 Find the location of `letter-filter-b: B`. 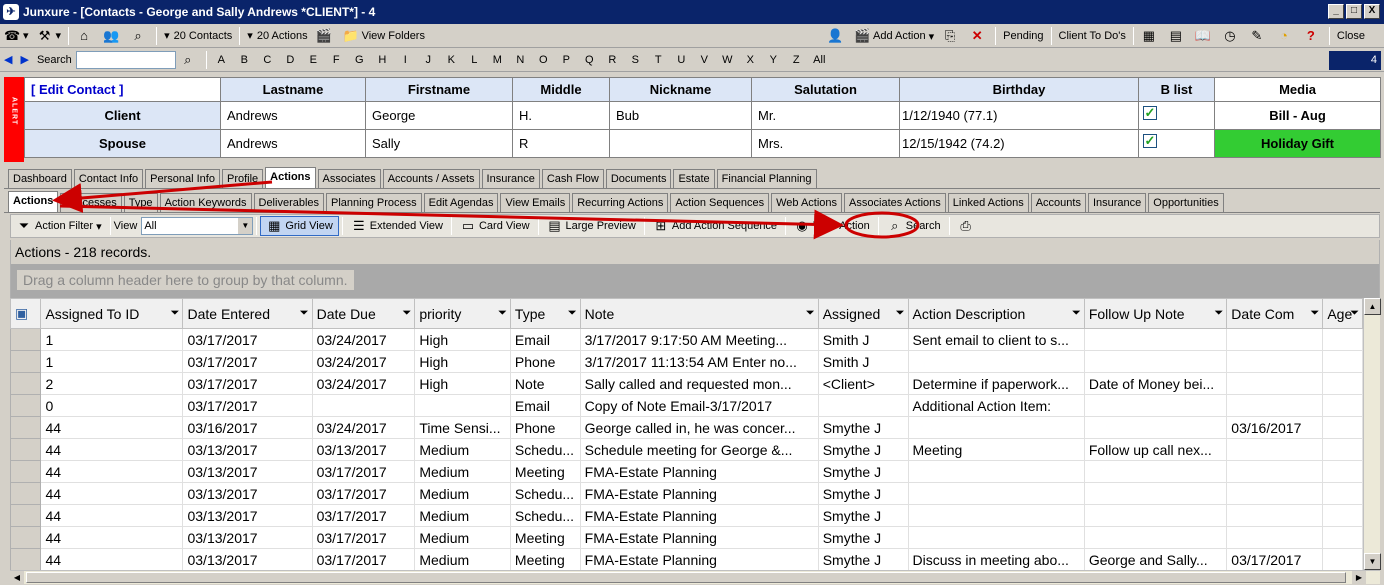

letter-filter-b: B is located at coordinates (244, 60).